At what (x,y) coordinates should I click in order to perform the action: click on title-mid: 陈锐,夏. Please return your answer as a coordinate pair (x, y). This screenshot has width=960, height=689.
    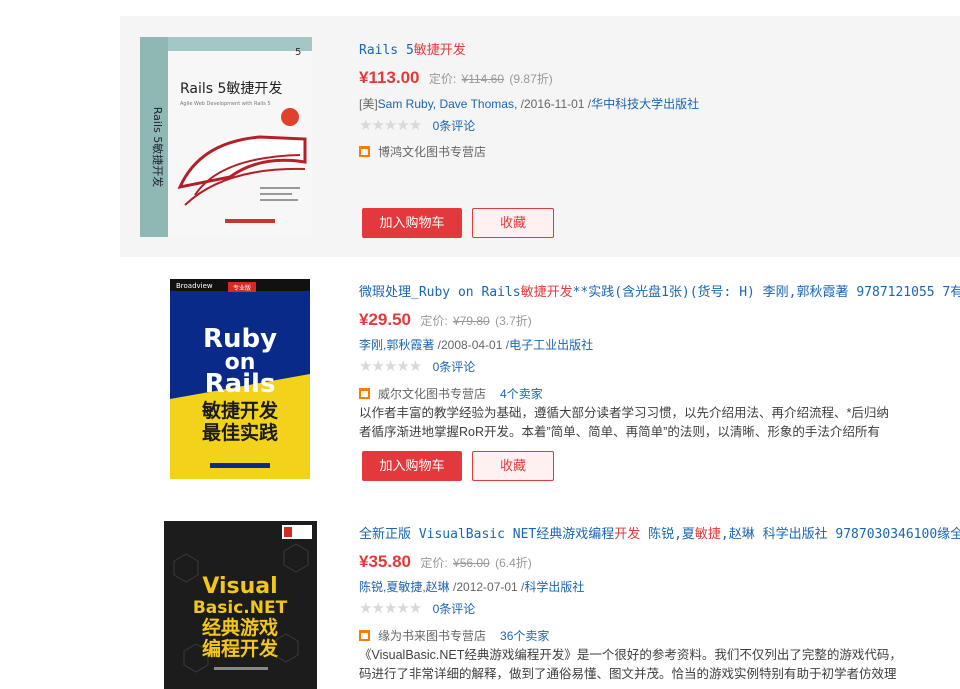
    Looking at the image, I should click on (667, 534).